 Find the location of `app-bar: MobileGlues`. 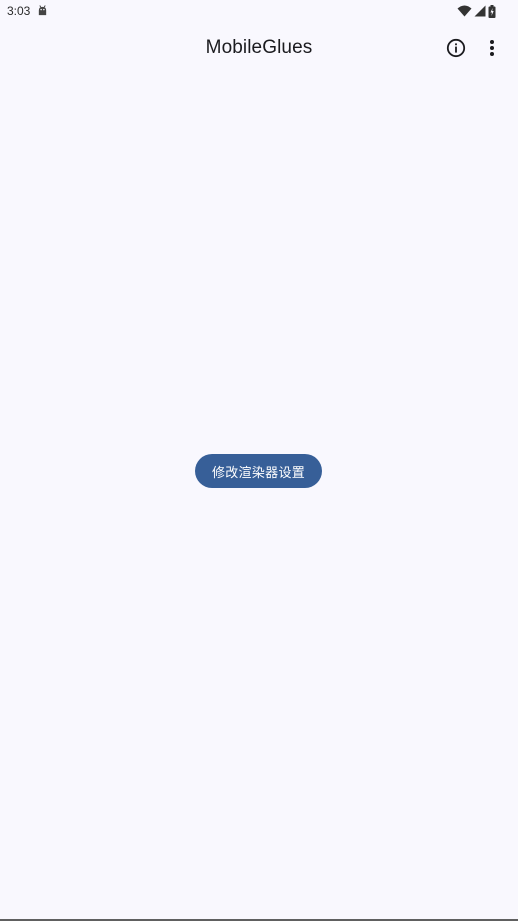

app-bar: MobileGlues is located at coordinates (259, 50).